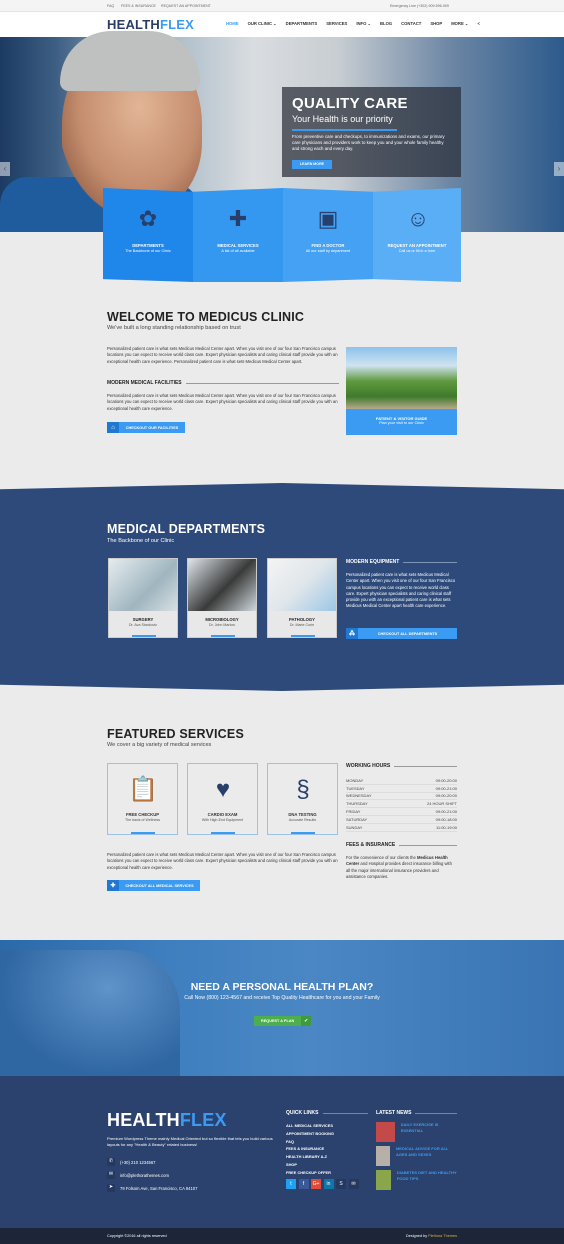 The image size is (564, 1244). What do you see at coordinates (306, 1021) in the screenshot?
I see `check-icon: ✔` at bounding box center [306, 1021].